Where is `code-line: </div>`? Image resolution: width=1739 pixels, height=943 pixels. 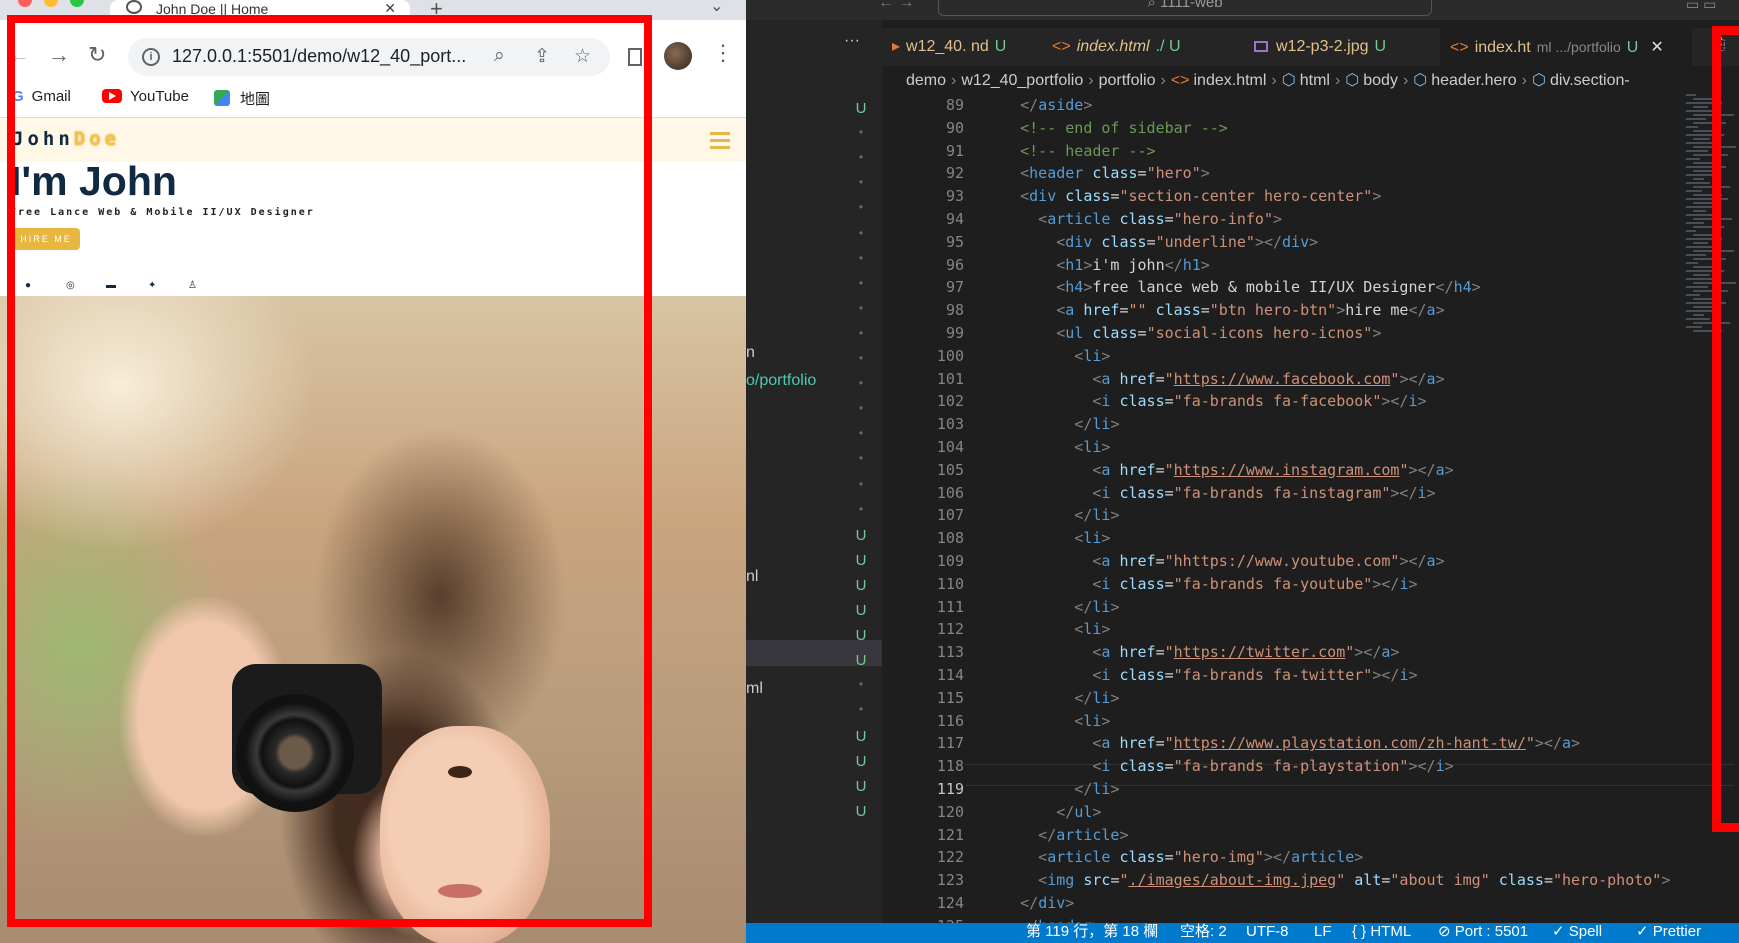 code-line: </div> is located at coordinates (1354, 903).